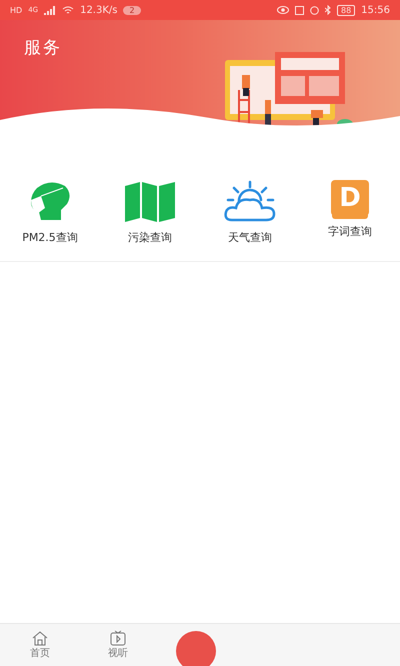 The width and height of the screenshot is (400, 666). I want to click on notification-count: 2, so click(132, 10).